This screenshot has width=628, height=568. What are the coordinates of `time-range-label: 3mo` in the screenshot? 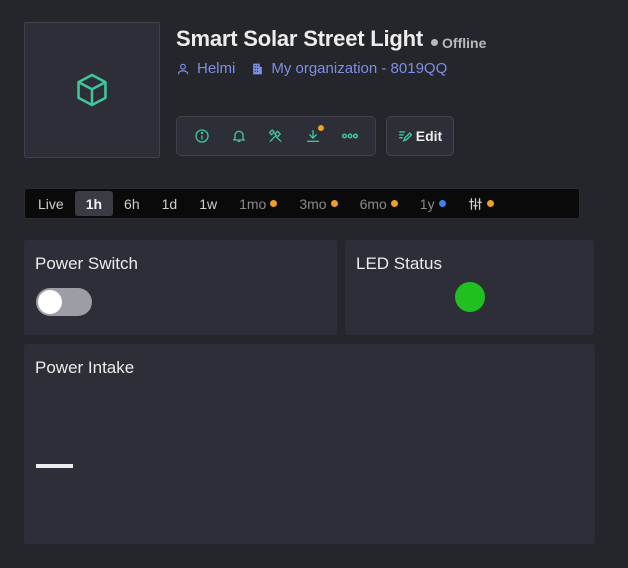 It's located at (313, 203).